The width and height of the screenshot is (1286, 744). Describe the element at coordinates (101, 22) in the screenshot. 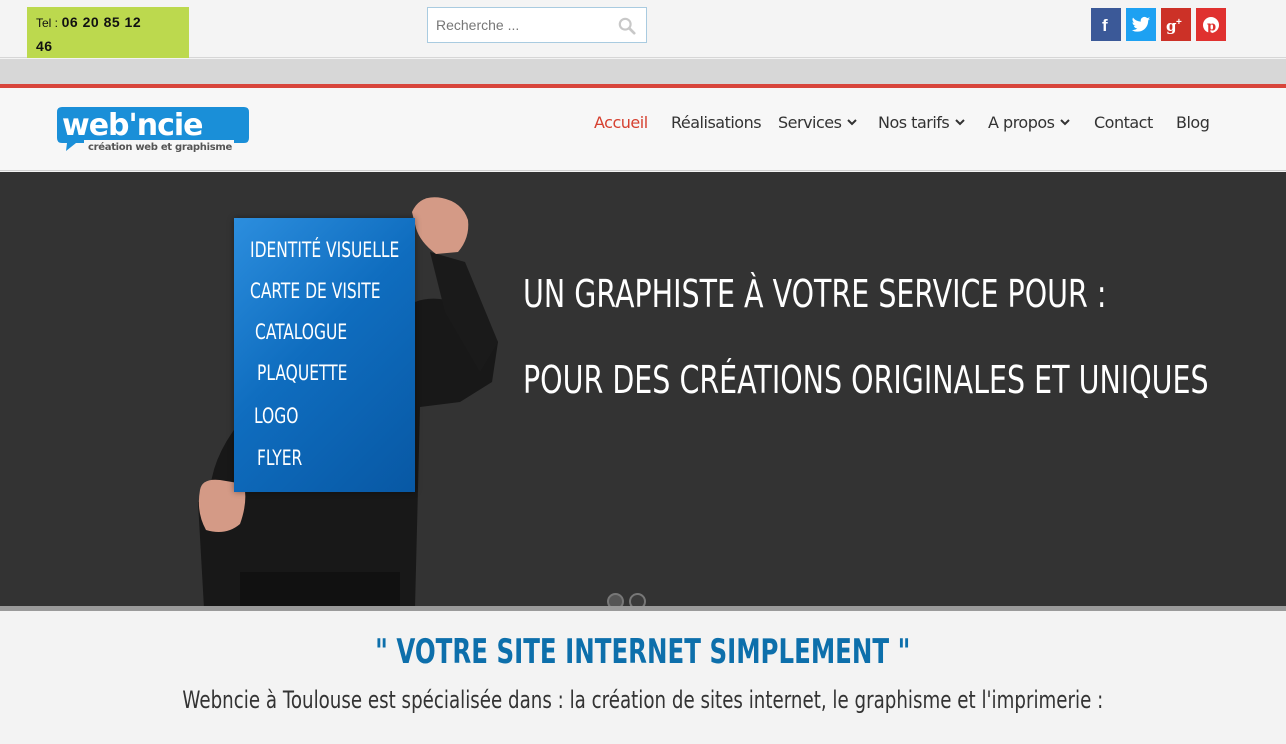

I see `phone-number: 06 20 85 12` at that location.